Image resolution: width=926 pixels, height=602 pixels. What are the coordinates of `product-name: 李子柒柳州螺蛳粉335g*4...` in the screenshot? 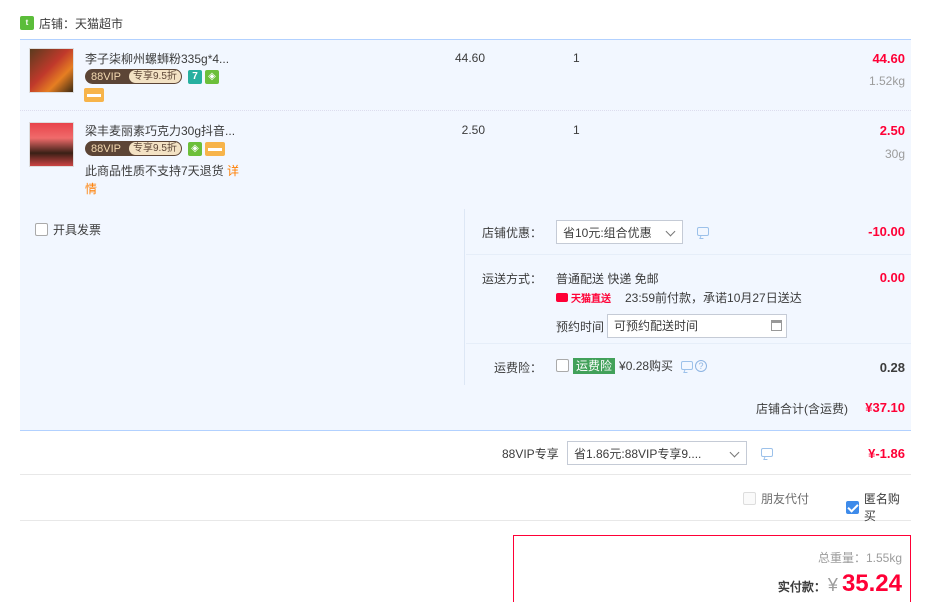 It's located at (157, 58).